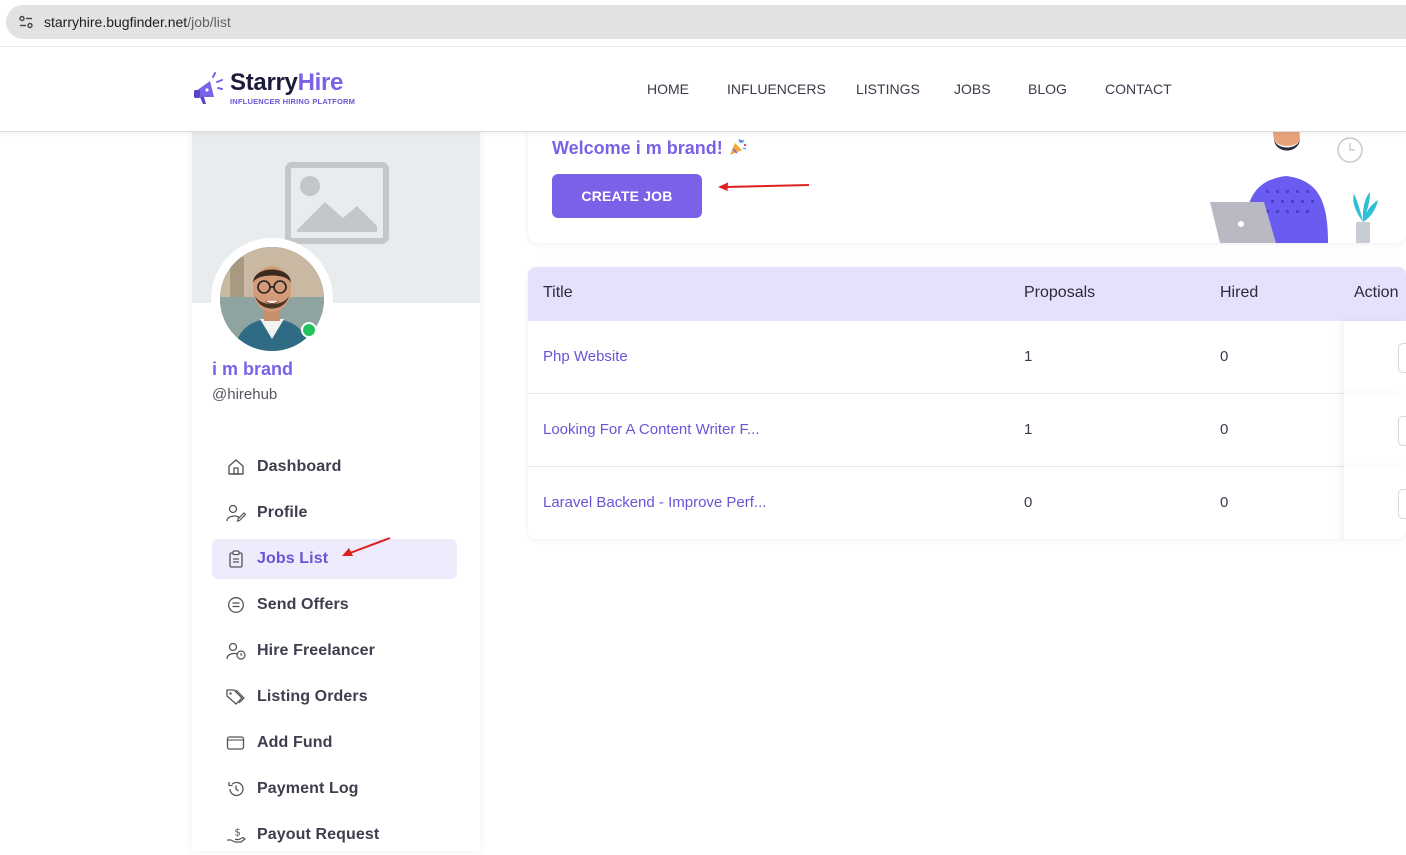  What do you see at coordinates (236, 743) in the screenshot?
I see `wallet-icon` at bounding box center [236, 743].